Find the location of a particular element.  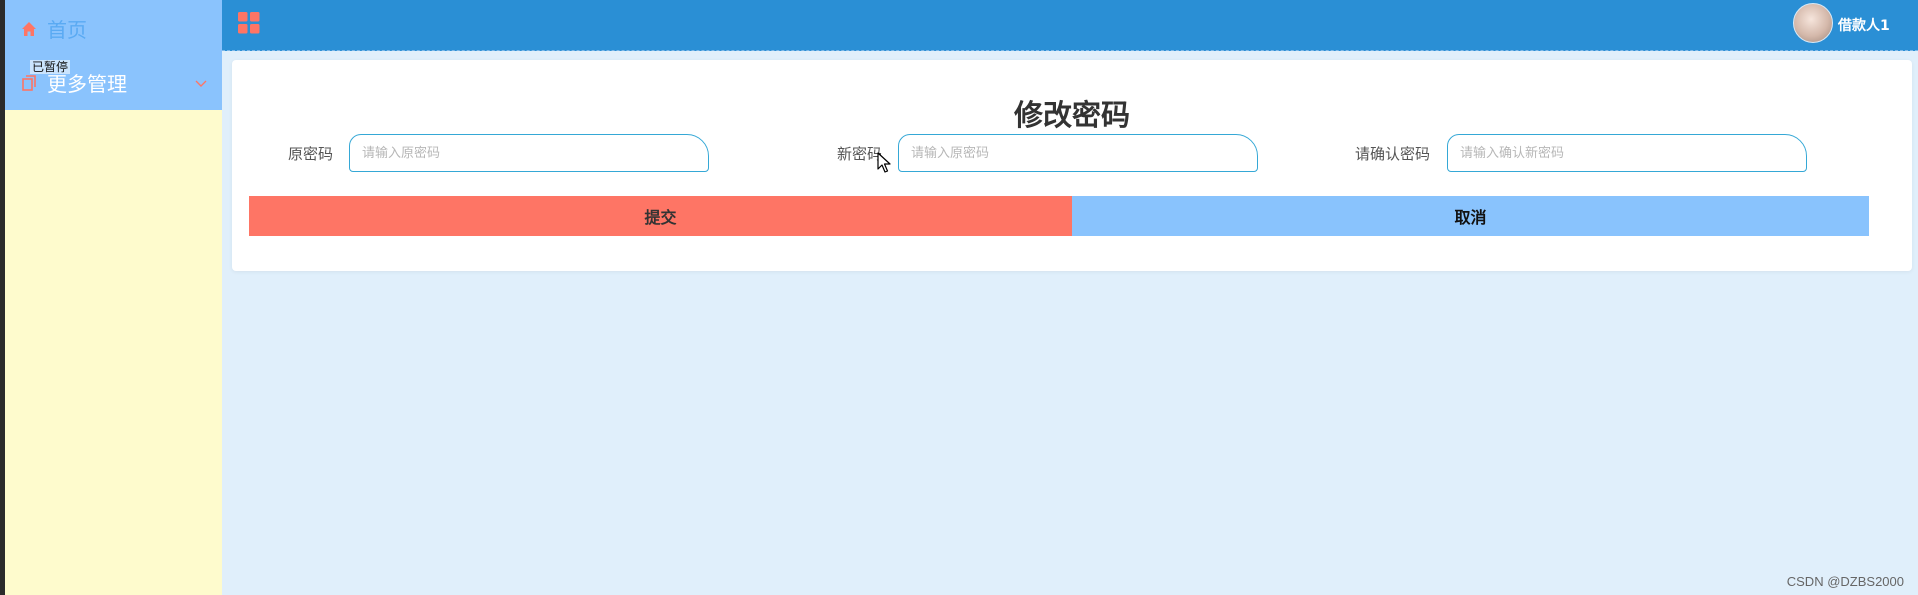

chevron-down-icon is located at coordinates (201, 83).